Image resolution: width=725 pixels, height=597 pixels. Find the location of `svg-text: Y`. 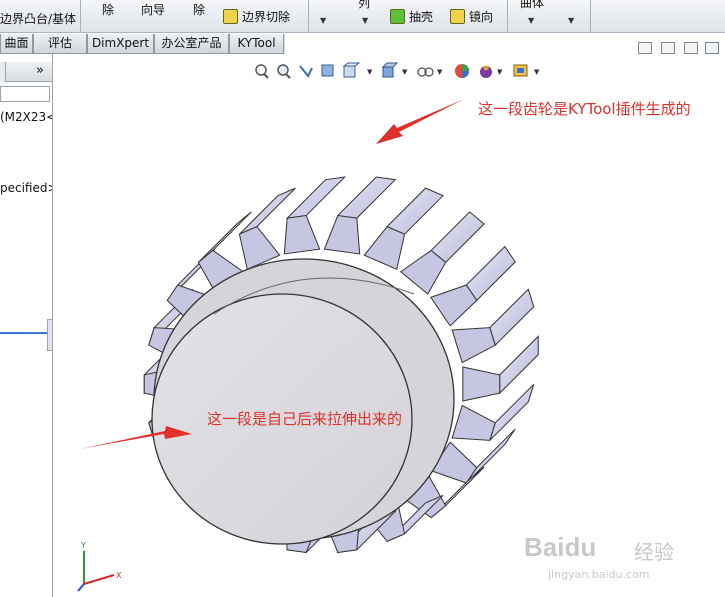

svg-text: Y is located at coordinates (83, 545).